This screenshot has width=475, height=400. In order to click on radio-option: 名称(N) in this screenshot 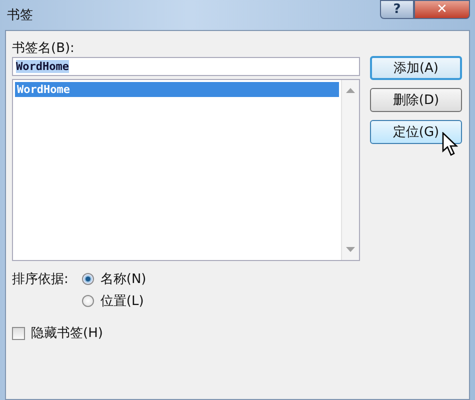, I will do `click(114, 279)`.